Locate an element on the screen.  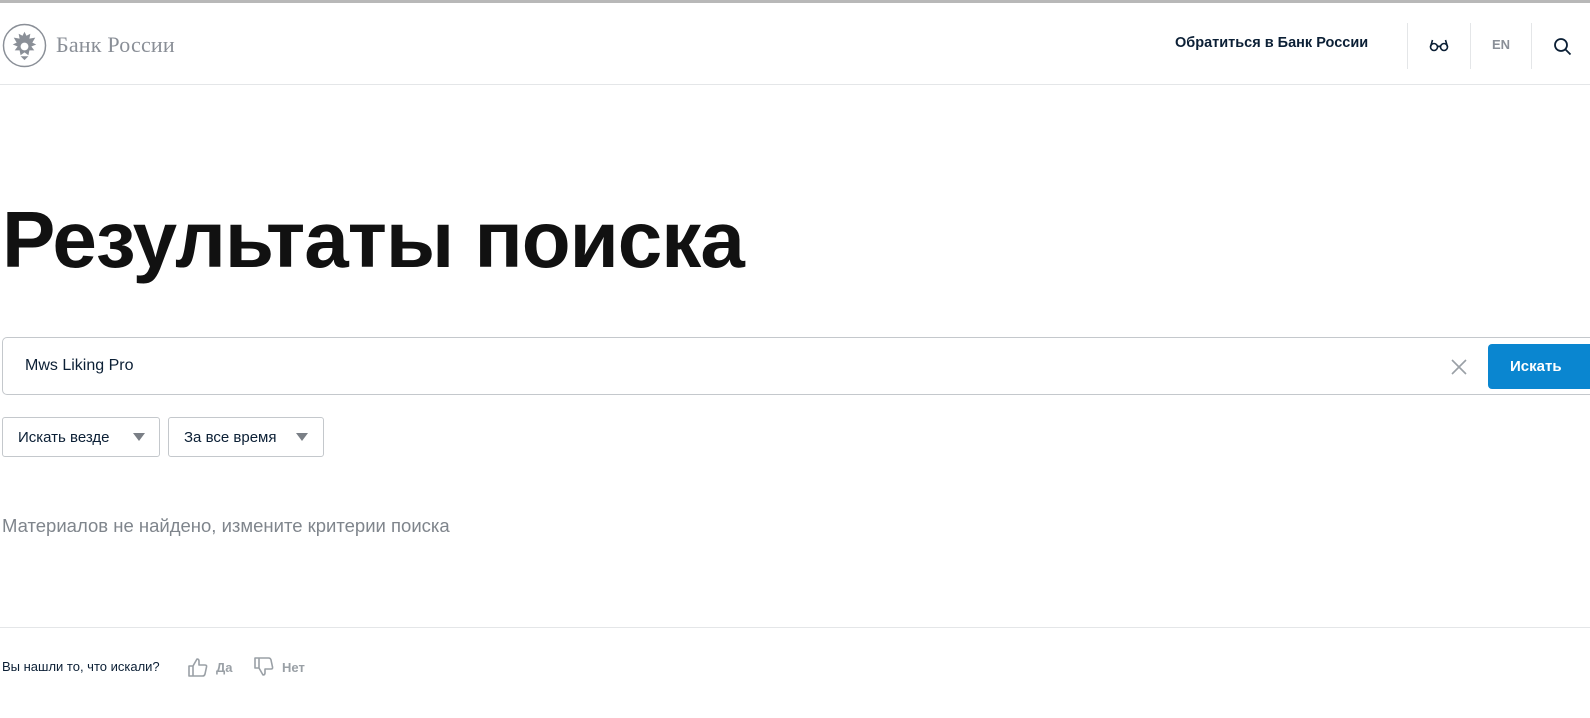
period-dropdown: За все время is located at coordinates (246, 437).